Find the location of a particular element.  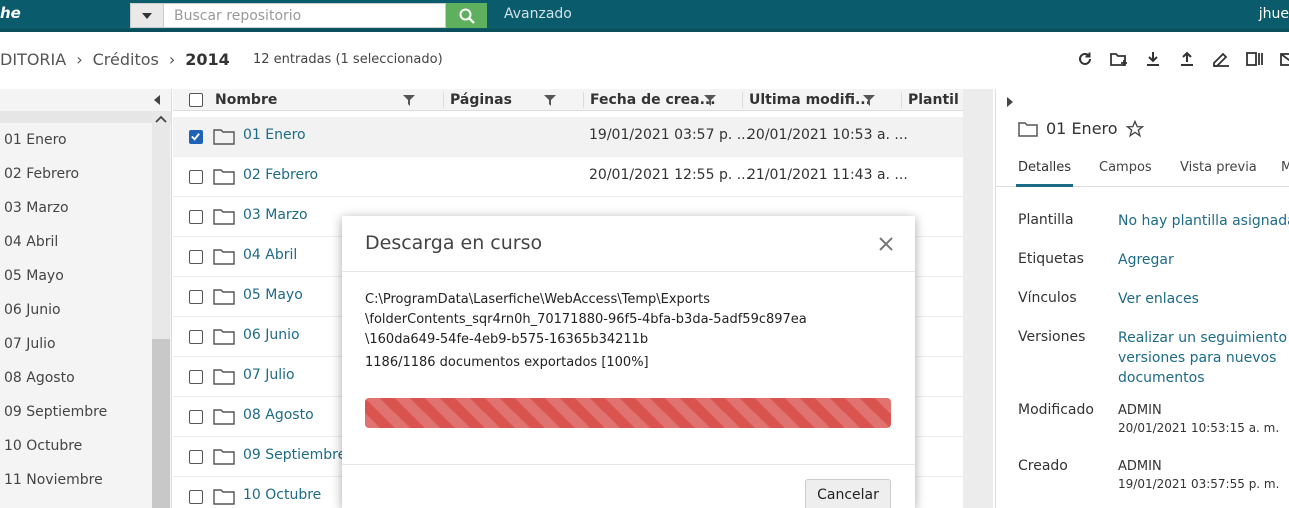

tree-item is located at coordinates (85, 117).